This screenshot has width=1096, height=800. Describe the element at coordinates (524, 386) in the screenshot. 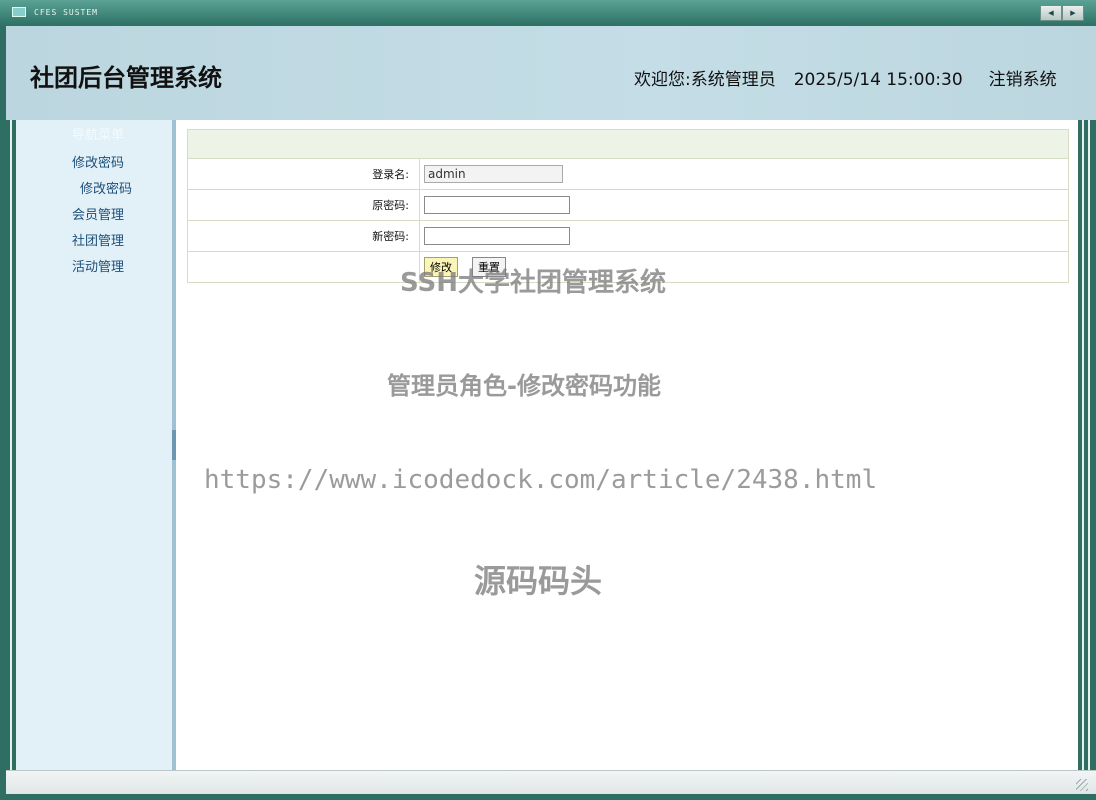

I see `watermark-line-2: 管理员角色-修改密码功能` at that location.